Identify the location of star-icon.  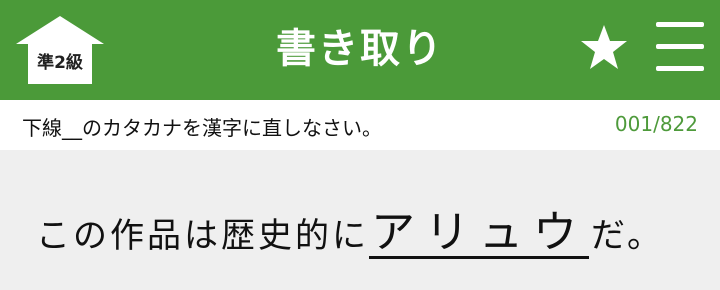
(604, 47).